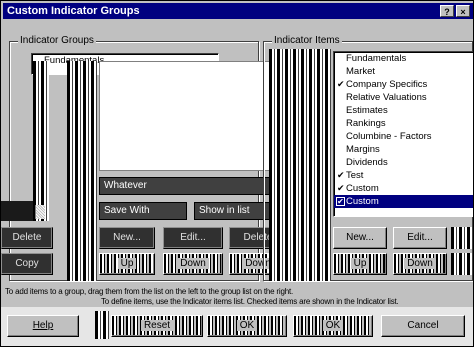  Describe the element at coordinates (73, 11) in the screenshot. I see `window-title: Custom Indicator Groups` at that location.